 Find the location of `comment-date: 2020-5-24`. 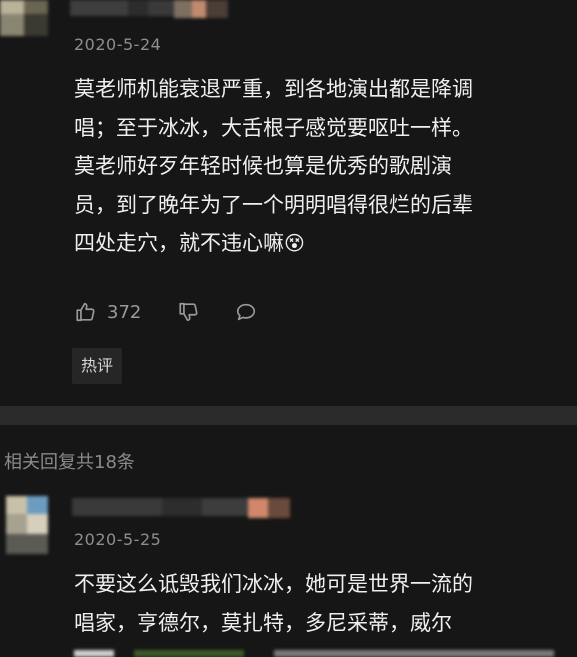

comment-date: 2020-5-24 is located at coordinates (118, 44).